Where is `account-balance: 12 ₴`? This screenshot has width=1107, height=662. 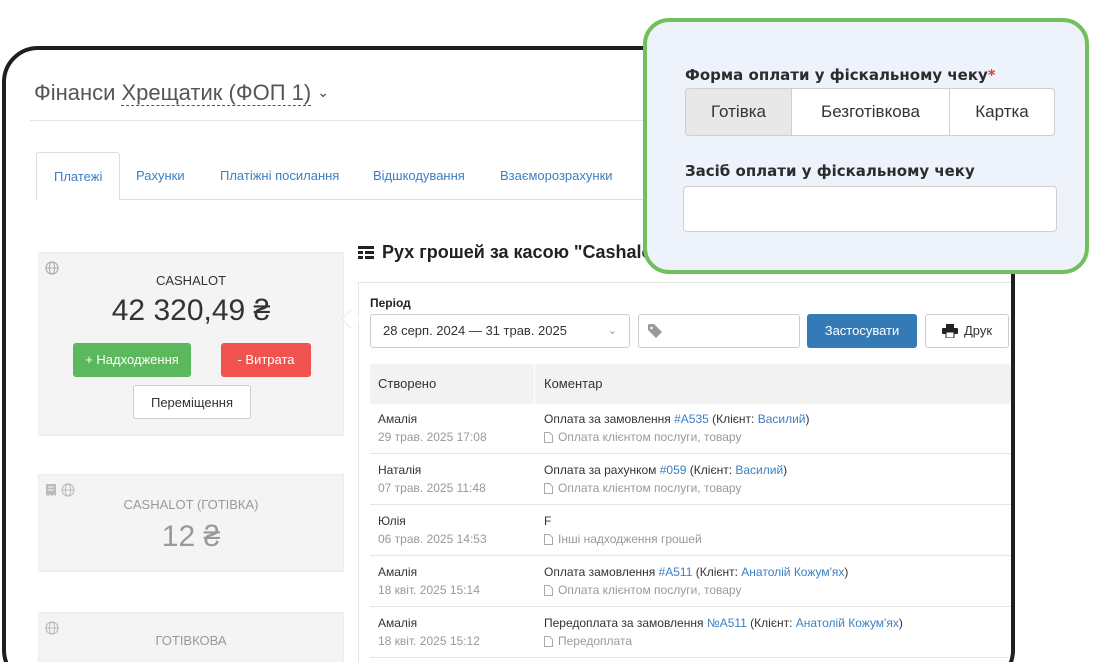
account-balance: 12 ₴ is located at coordinates (191, 536).